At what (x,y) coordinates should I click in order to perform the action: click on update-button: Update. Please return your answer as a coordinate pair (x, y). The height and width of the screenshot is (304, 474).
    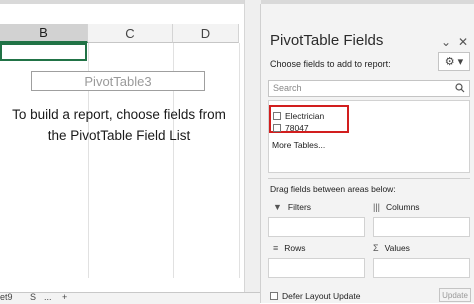
    Looking at the image, I should click on (455, 295).